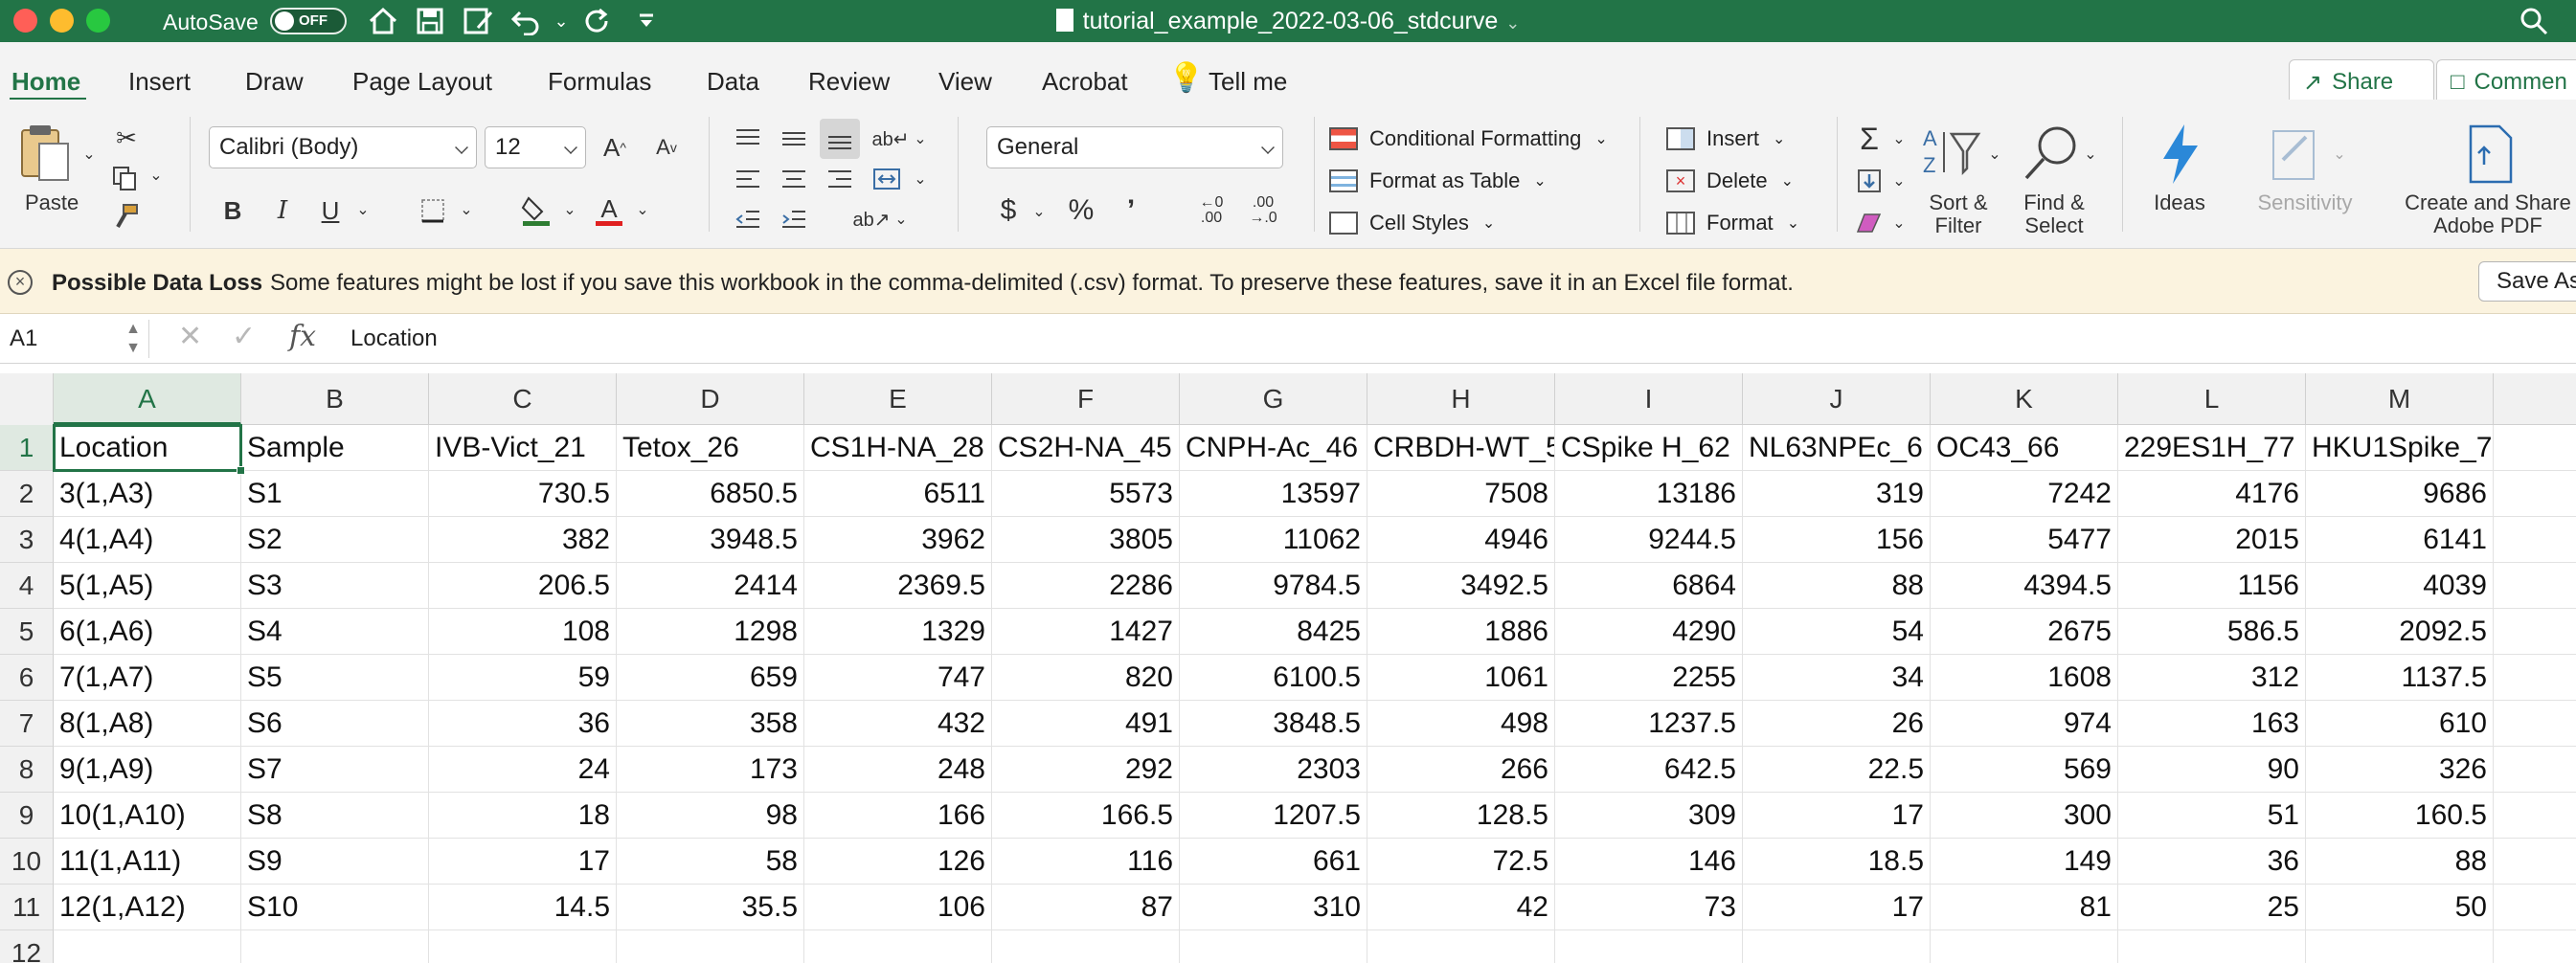  Describe the element at coordinates (1086, 586) in the screenshot. I see `cell-f4: 2286` at that location.